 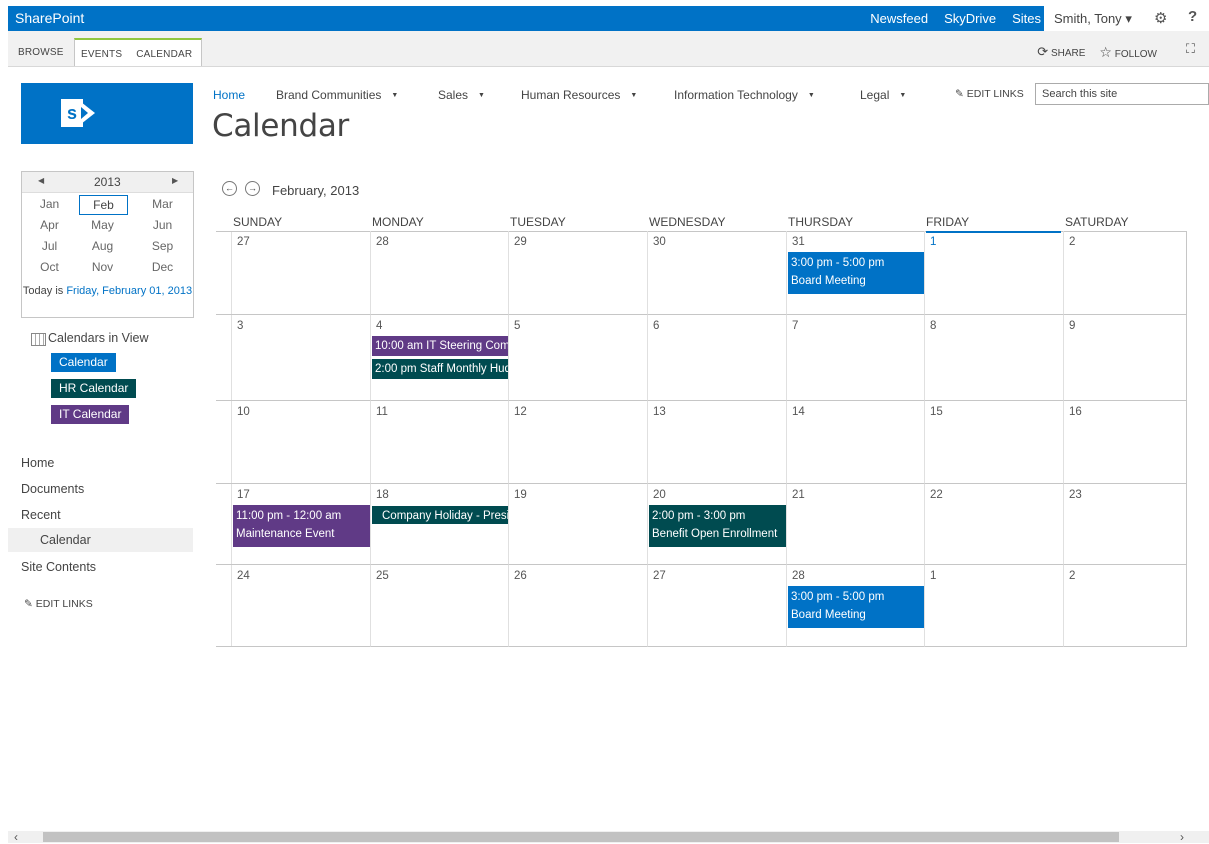 What do you see at coordinates (1043, 51) in the screenshot?
I see `share-icon: ⟳` at bounding box center [1043, 51].